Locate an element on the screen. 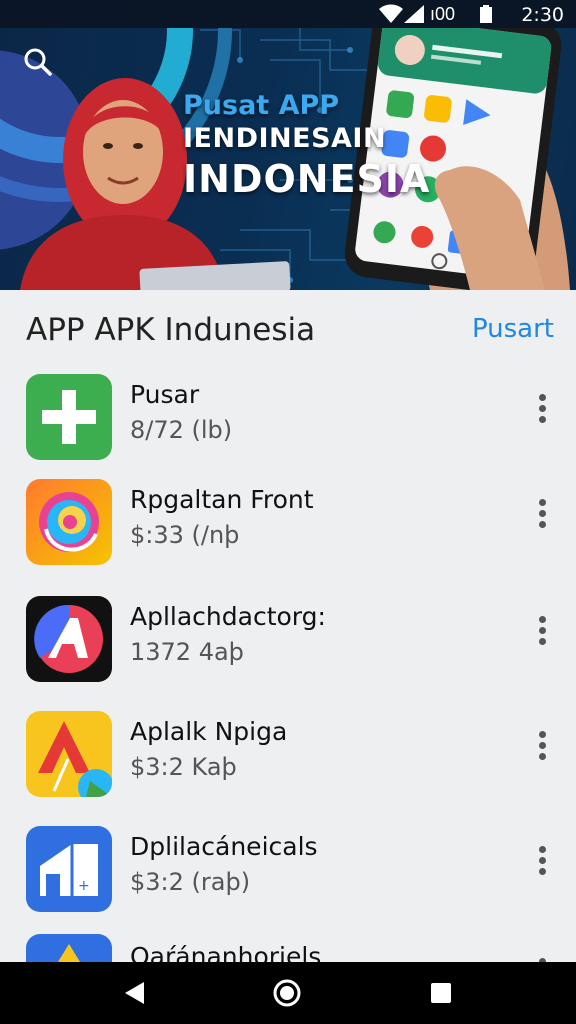 The image size is (576, 1024). app-meta: $3:2 Kaþ is located at coordinates (183, 767).